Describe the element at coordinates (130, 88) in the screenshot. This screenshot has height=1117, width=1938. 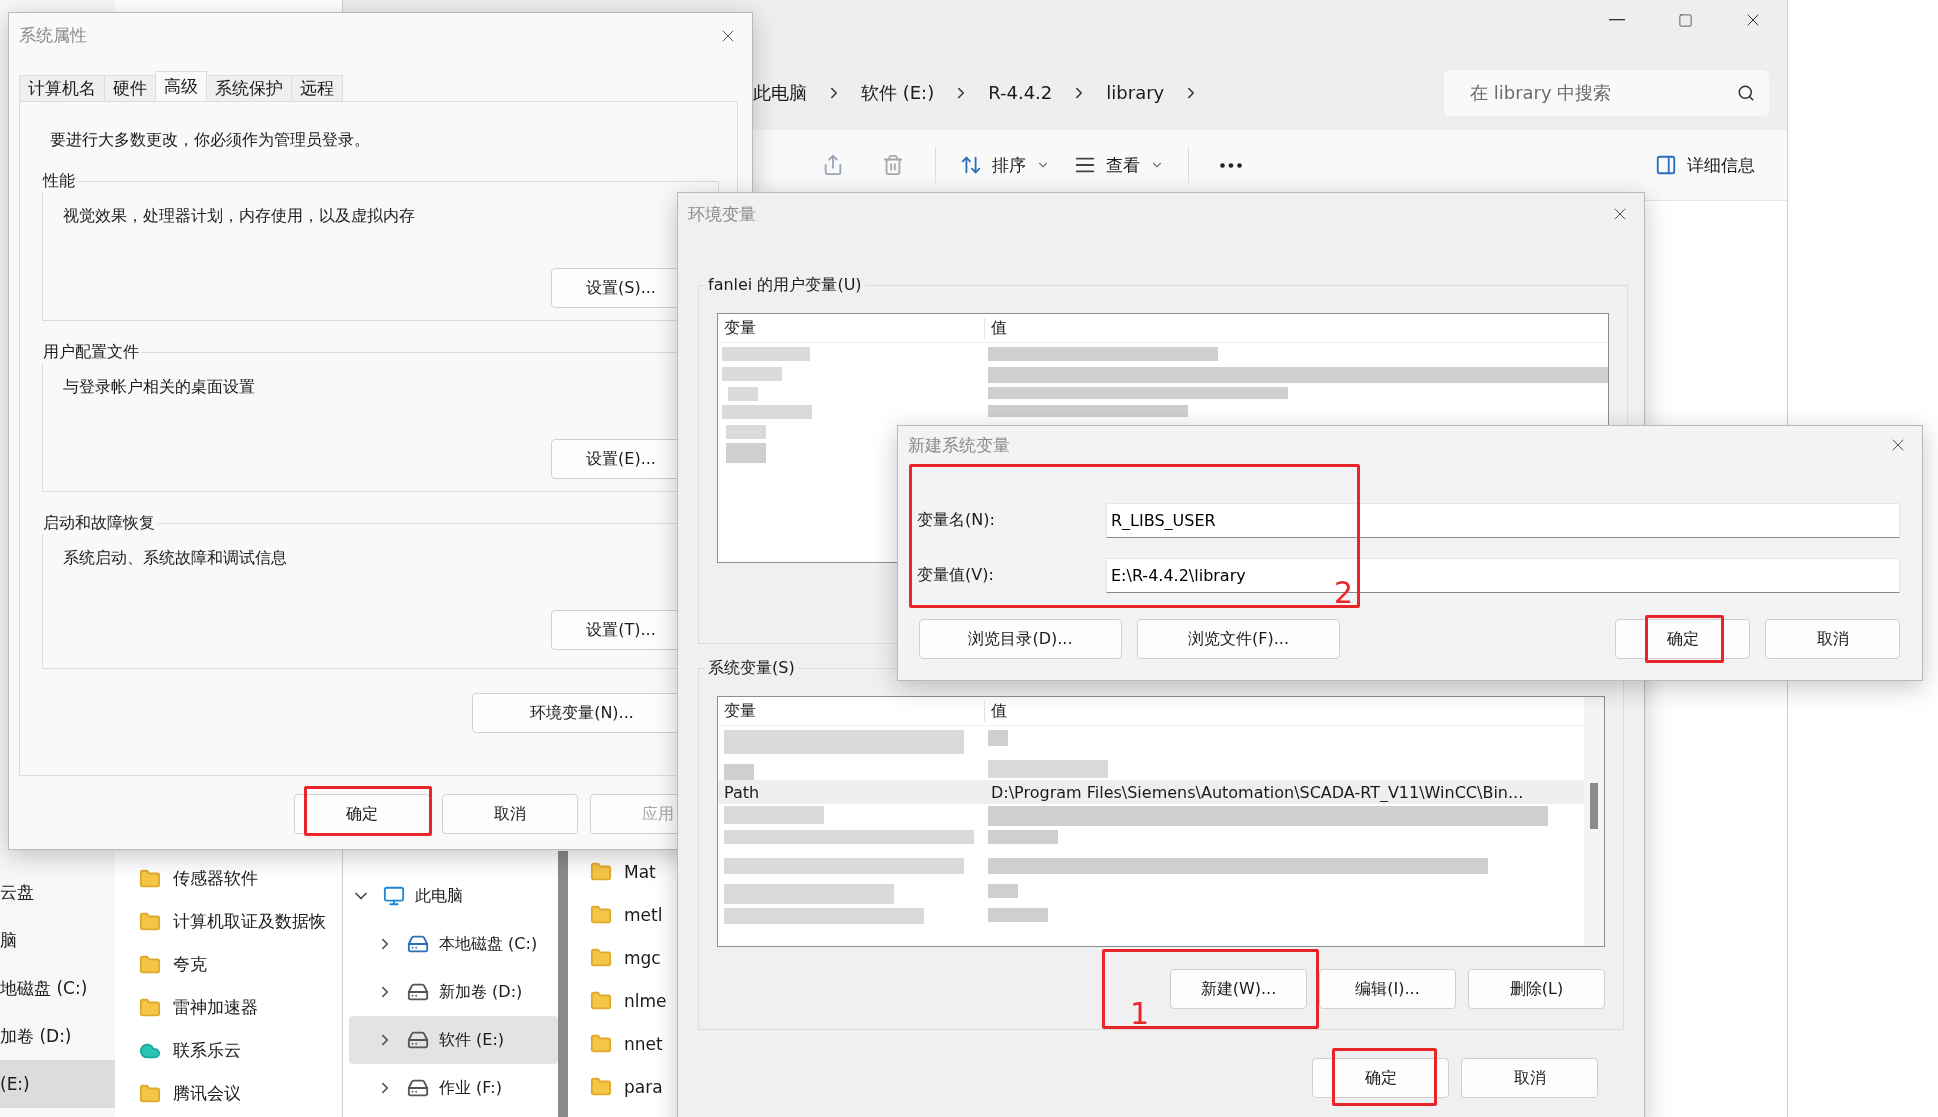
I see `tab: 硬件` at that location.